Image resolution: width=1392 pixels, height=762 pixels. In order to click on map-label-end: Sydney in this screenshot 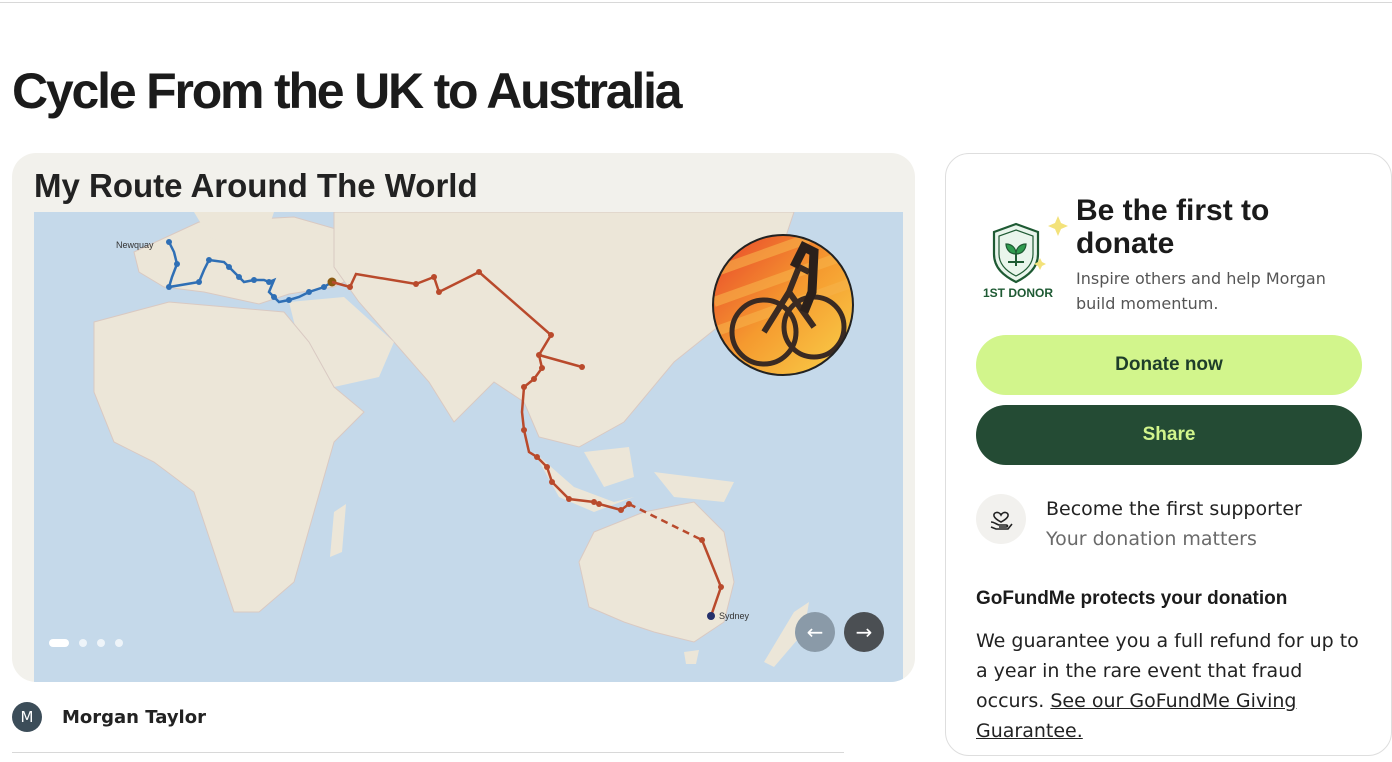, I will do `click(734, 616)`.